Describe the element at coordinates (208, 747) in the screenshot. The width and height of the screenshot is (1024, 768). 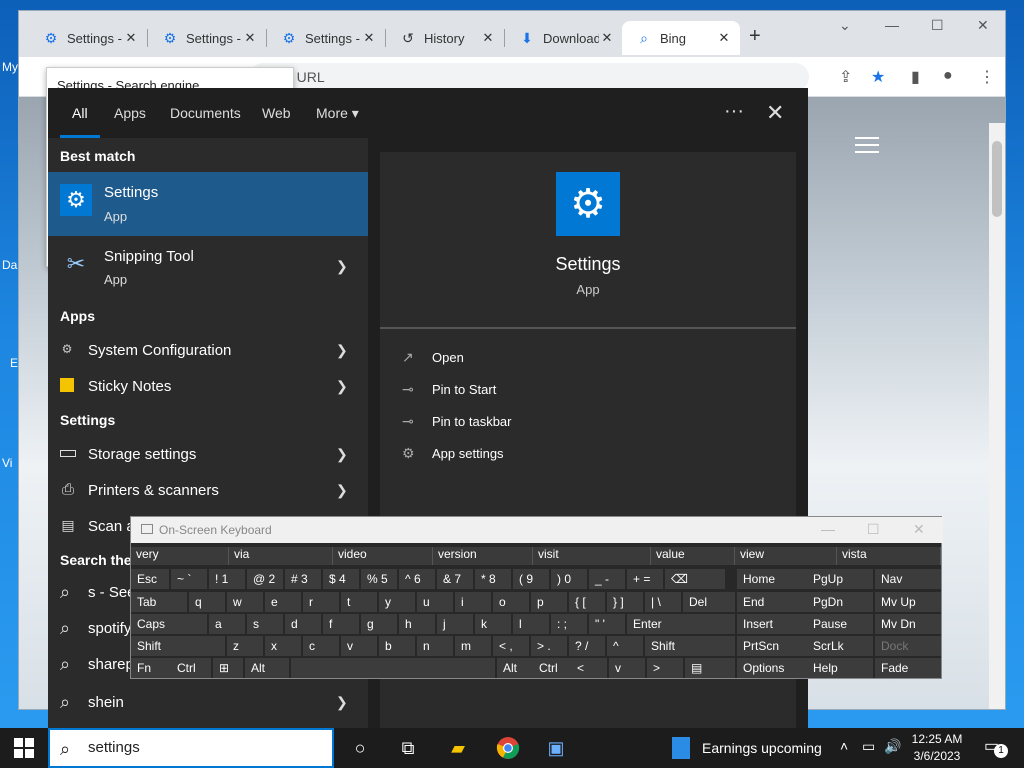
I see `taskbar-search-input` at that location.